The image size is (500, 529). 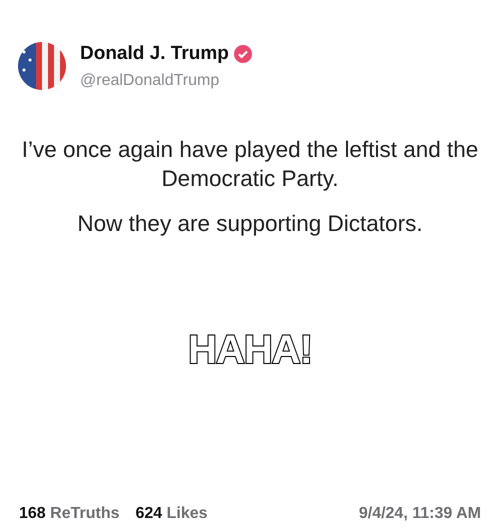 What do you see at coordinates (154, 54) in the screenshot?
I see `author-name: Donald J. Trump` at bounding box center [154, 54].